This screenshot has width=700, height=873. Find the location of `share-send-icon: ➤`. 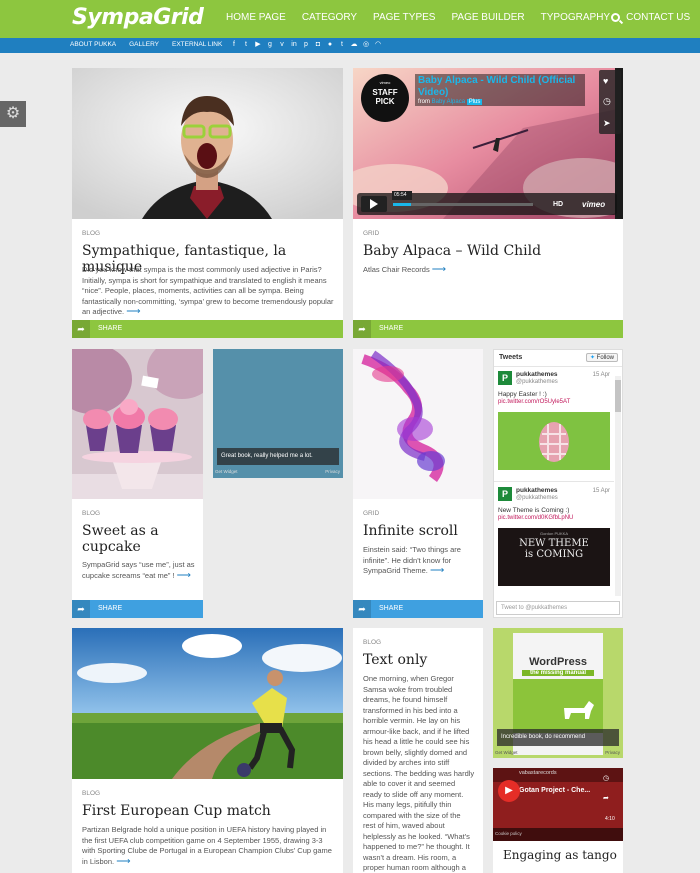

share-send-icon: ➤ is located at coordinates (607, 123).